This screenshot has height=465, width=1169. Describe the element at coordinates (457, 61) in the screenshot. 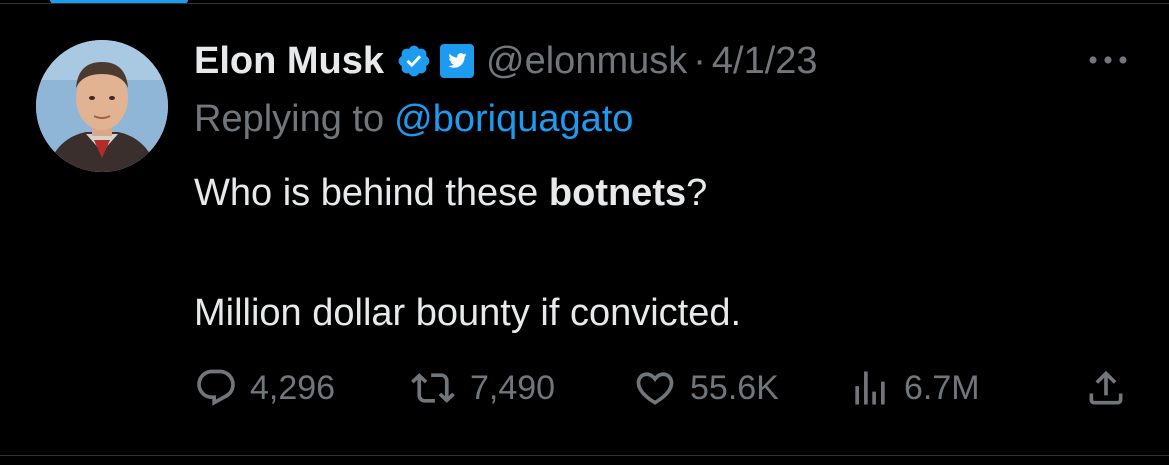

I see `twitter-bird-icon` at that location.